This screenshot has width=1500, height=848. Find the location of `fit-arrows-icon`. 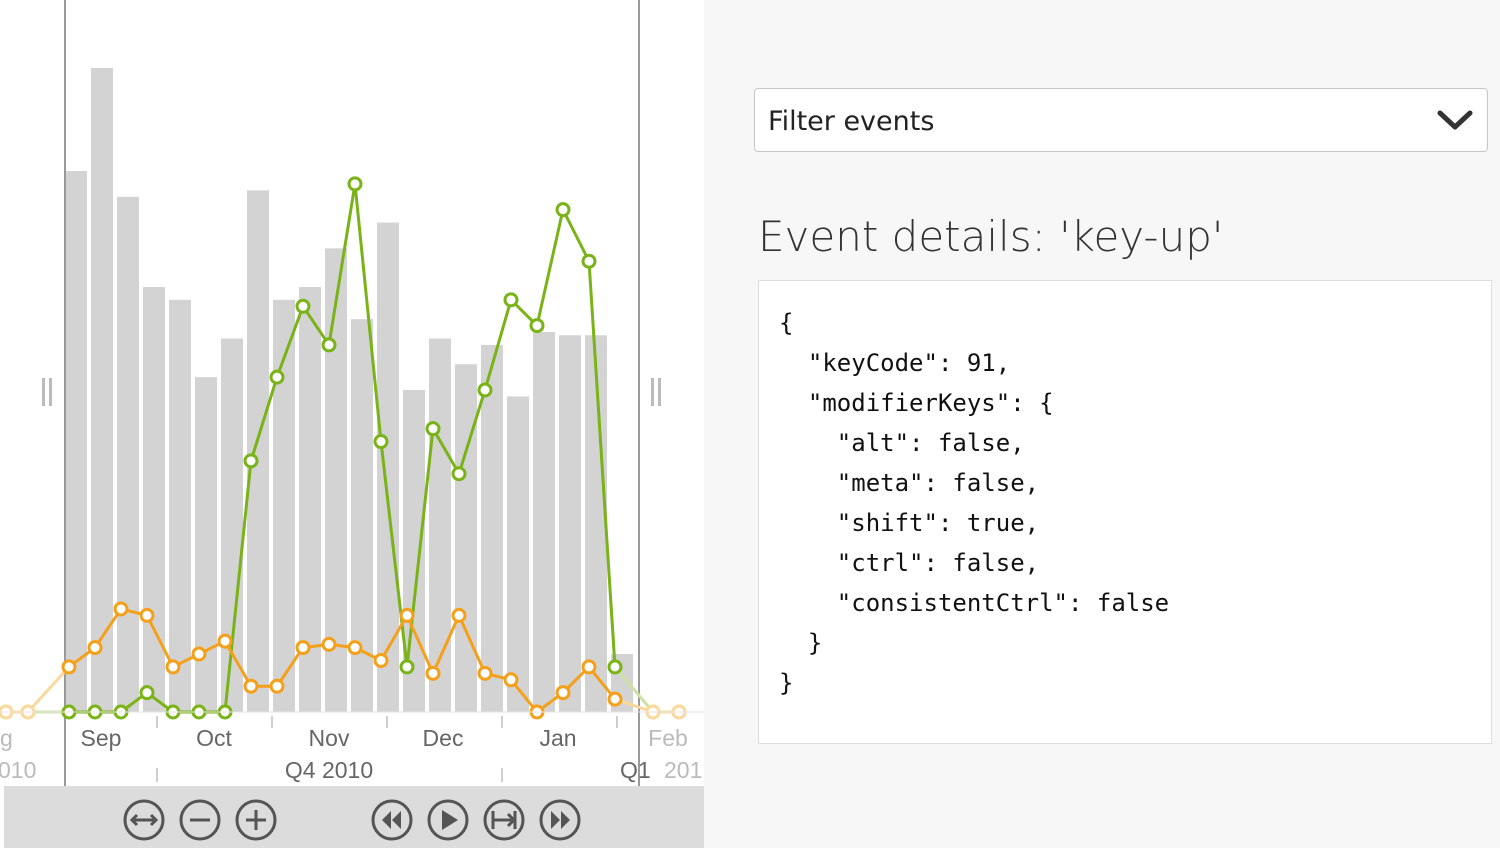

fit-arrows-icon is located at coordinates (144, 820).